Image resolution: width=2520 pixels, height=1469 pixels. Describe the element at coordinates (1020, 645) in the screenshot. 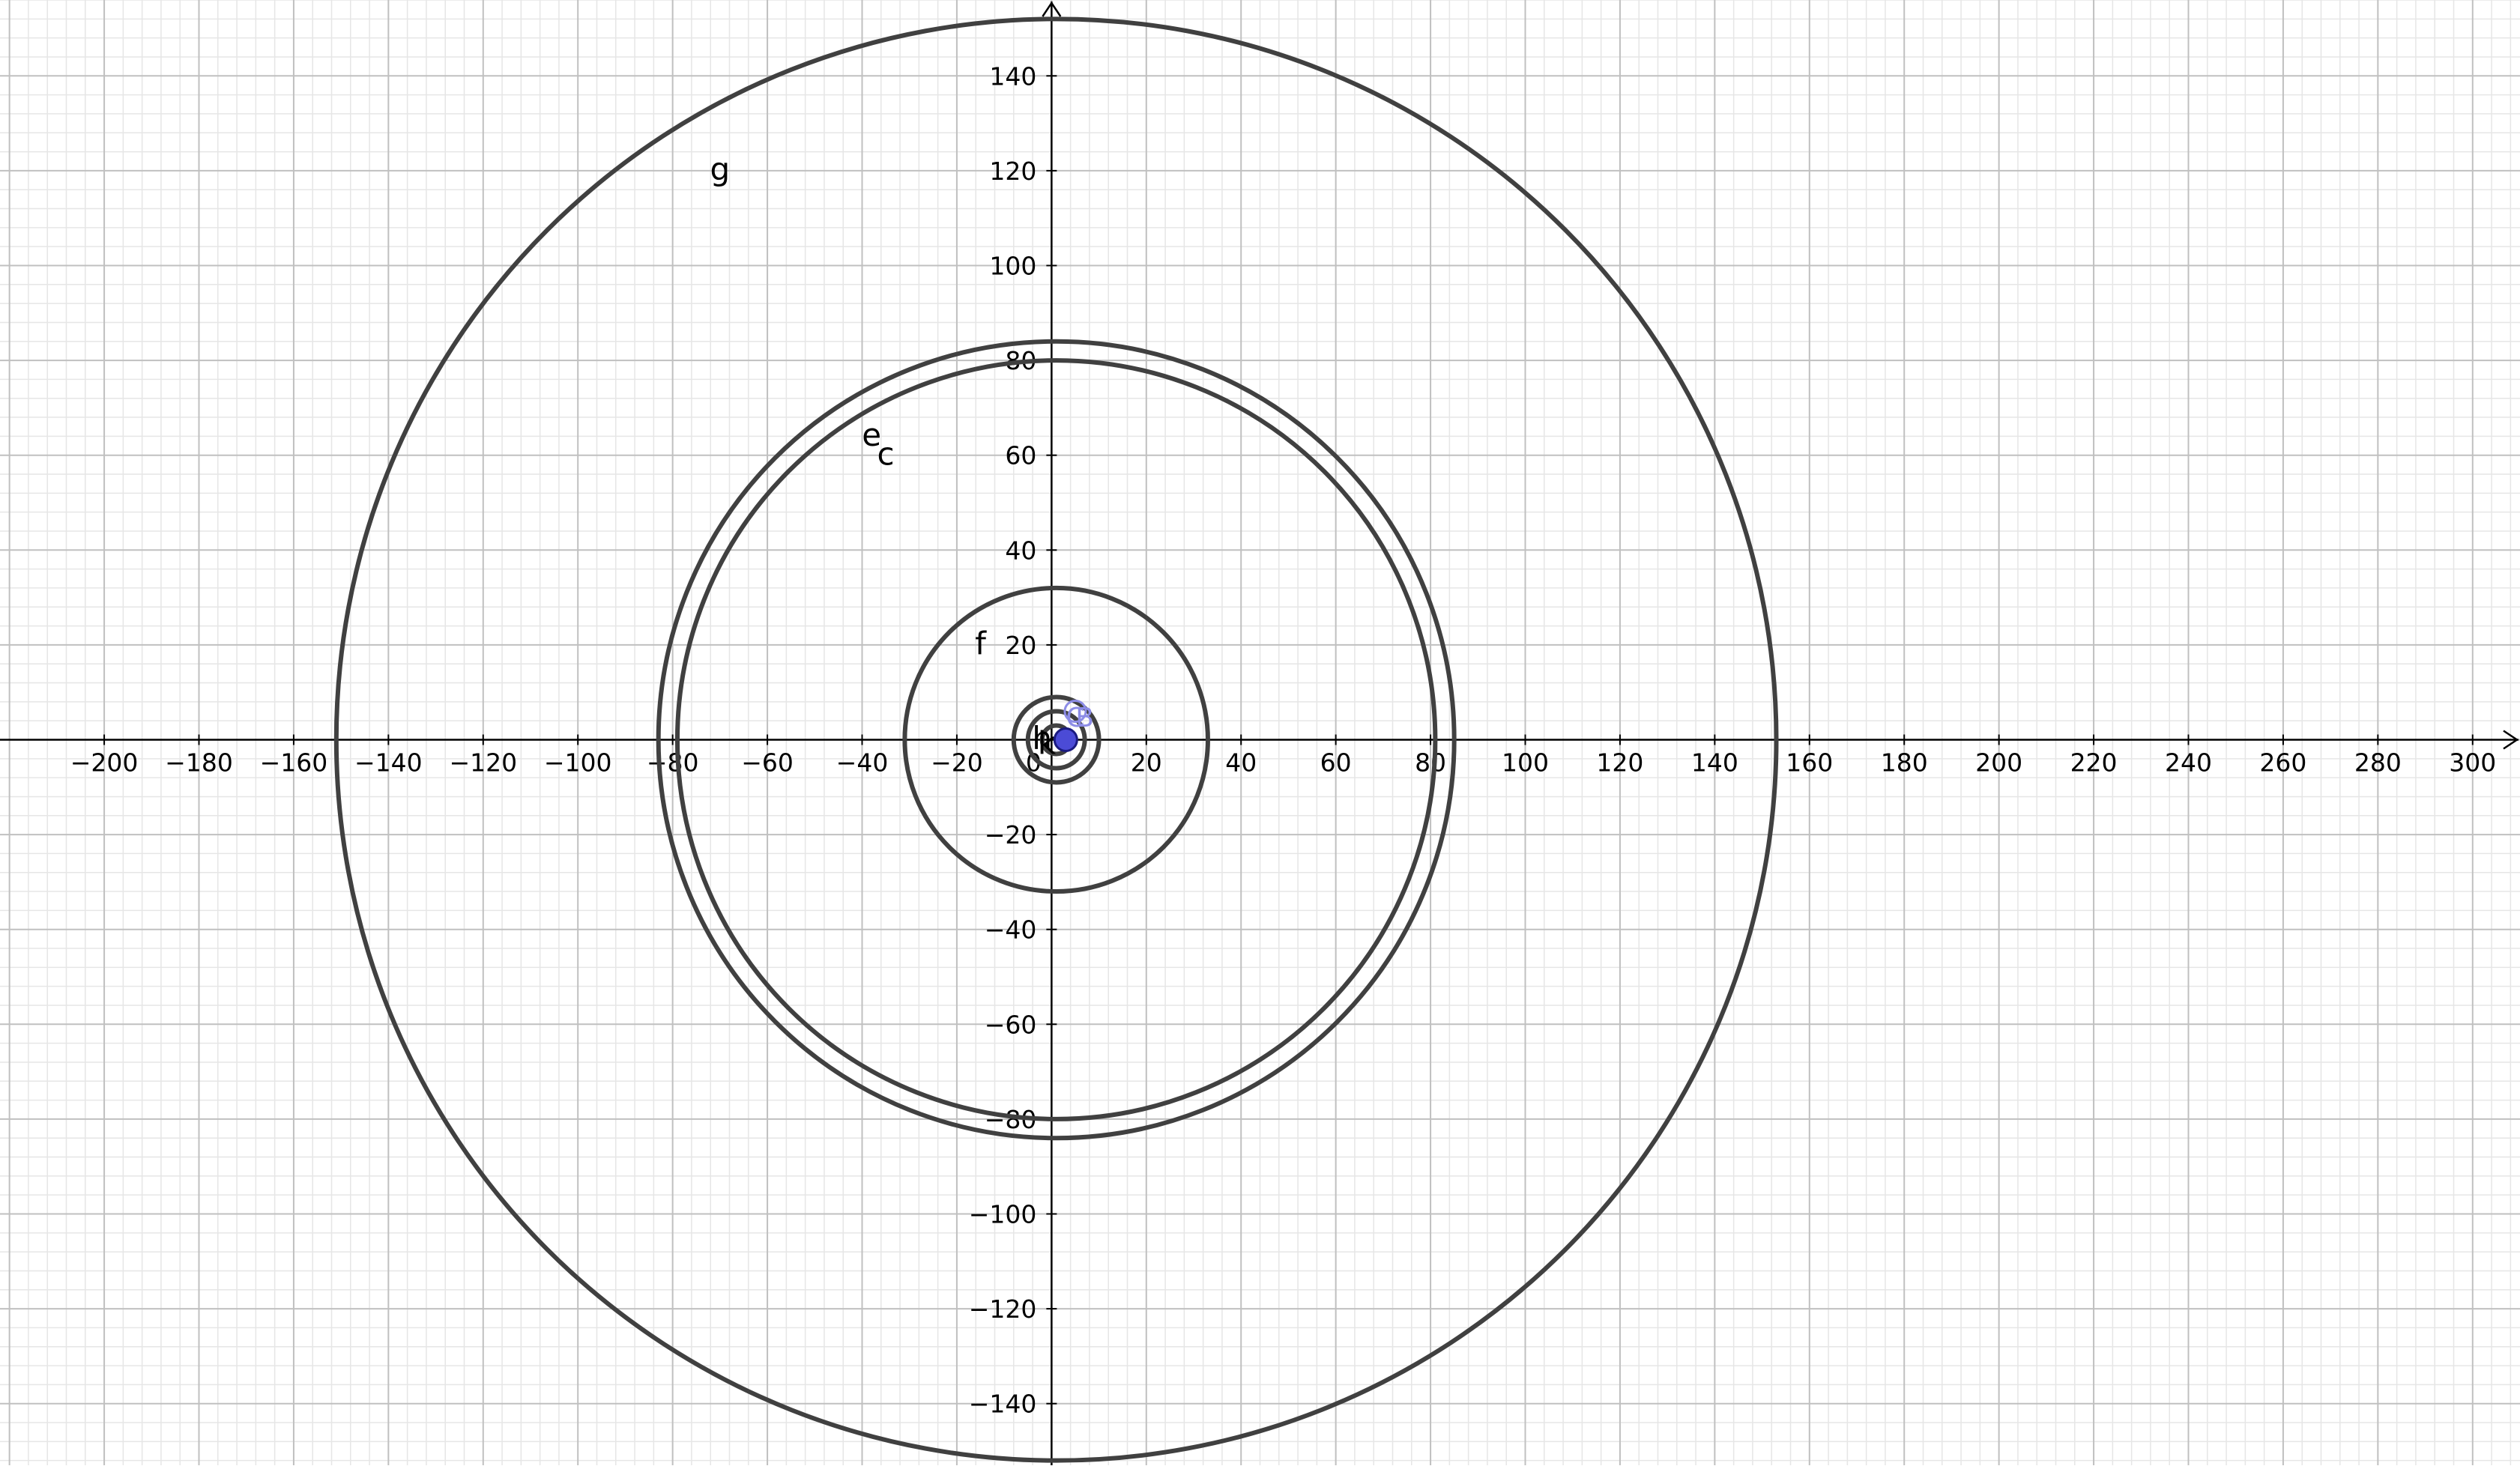

I see `y-tick-label: 20` at that location.